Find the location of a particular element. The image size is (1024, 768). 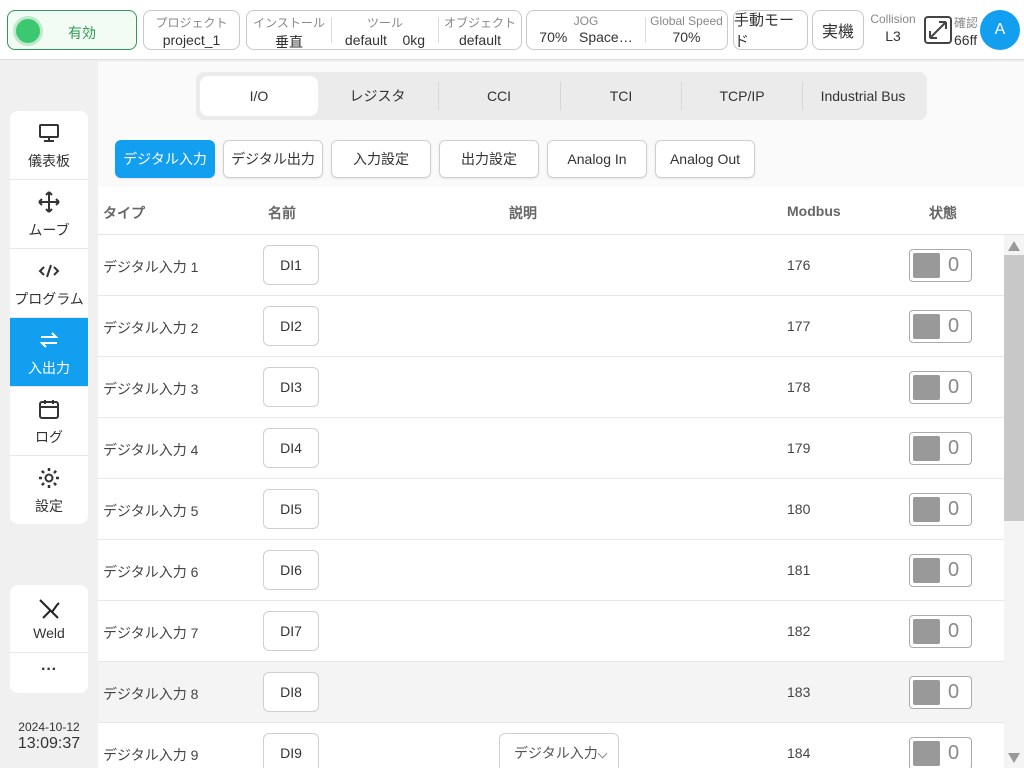

row-name-button: DI5 is located at coordinates (291, 509).